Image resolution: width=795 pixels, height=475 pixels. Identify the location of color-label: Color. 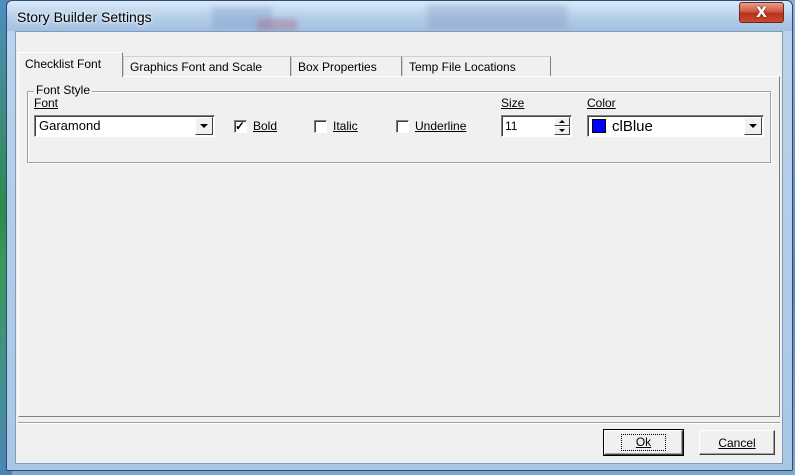
(601, 103).